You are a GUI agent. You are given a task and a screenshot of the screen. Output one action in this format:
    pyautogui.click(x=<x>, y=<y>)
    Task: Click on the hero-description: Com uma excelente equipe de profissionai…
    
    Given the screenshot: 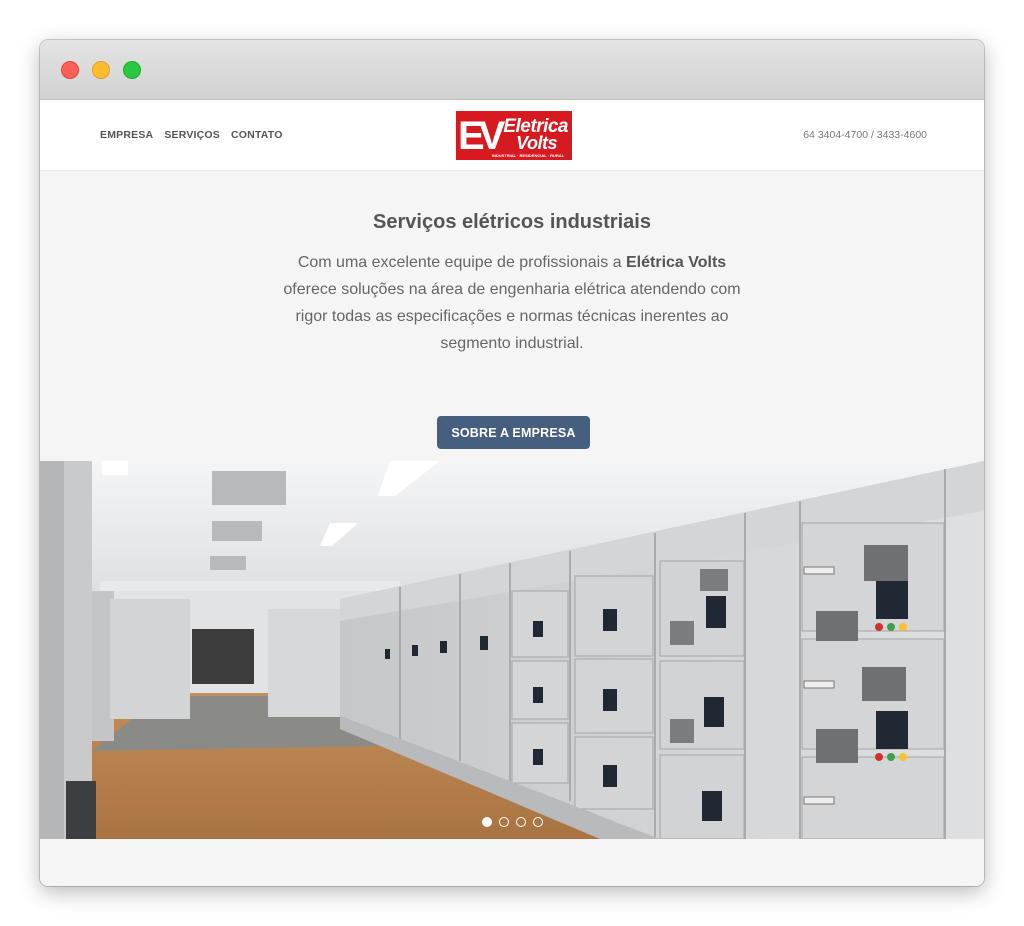 What is the action you would take?
    pyautogui.click(x=512, y=303)
    